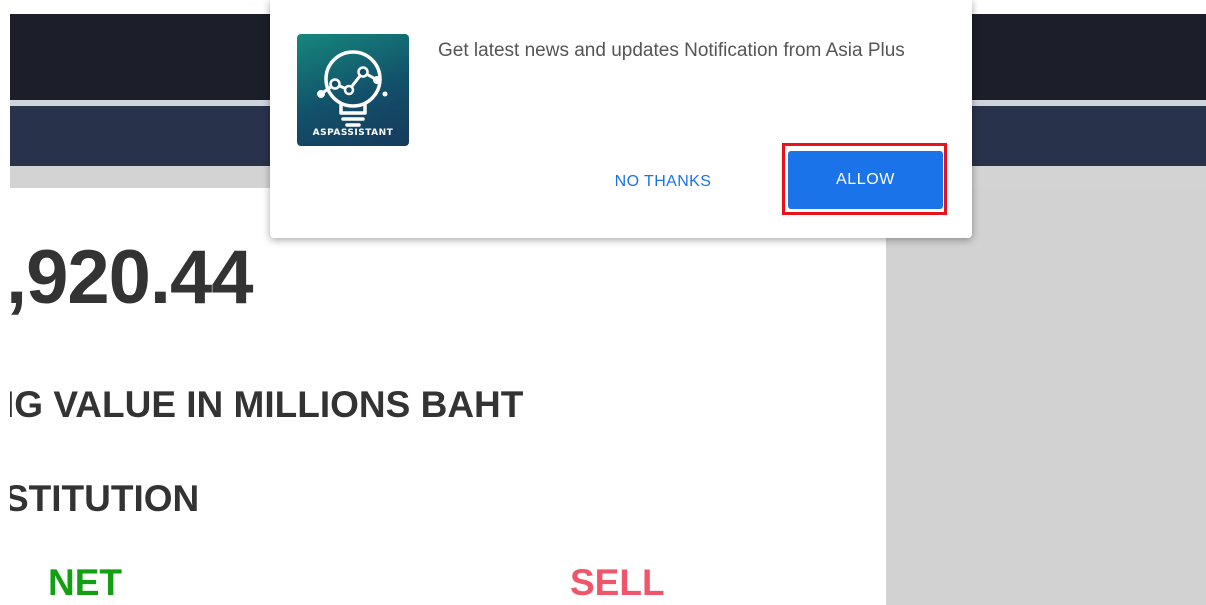 The width and height of the screenshot is (1206, 605). Describe the element at coordinates (267, 404) in the screenshot. I see `trading-value-heading: IG VALUE IN MILLIONS BAHT` at that location.